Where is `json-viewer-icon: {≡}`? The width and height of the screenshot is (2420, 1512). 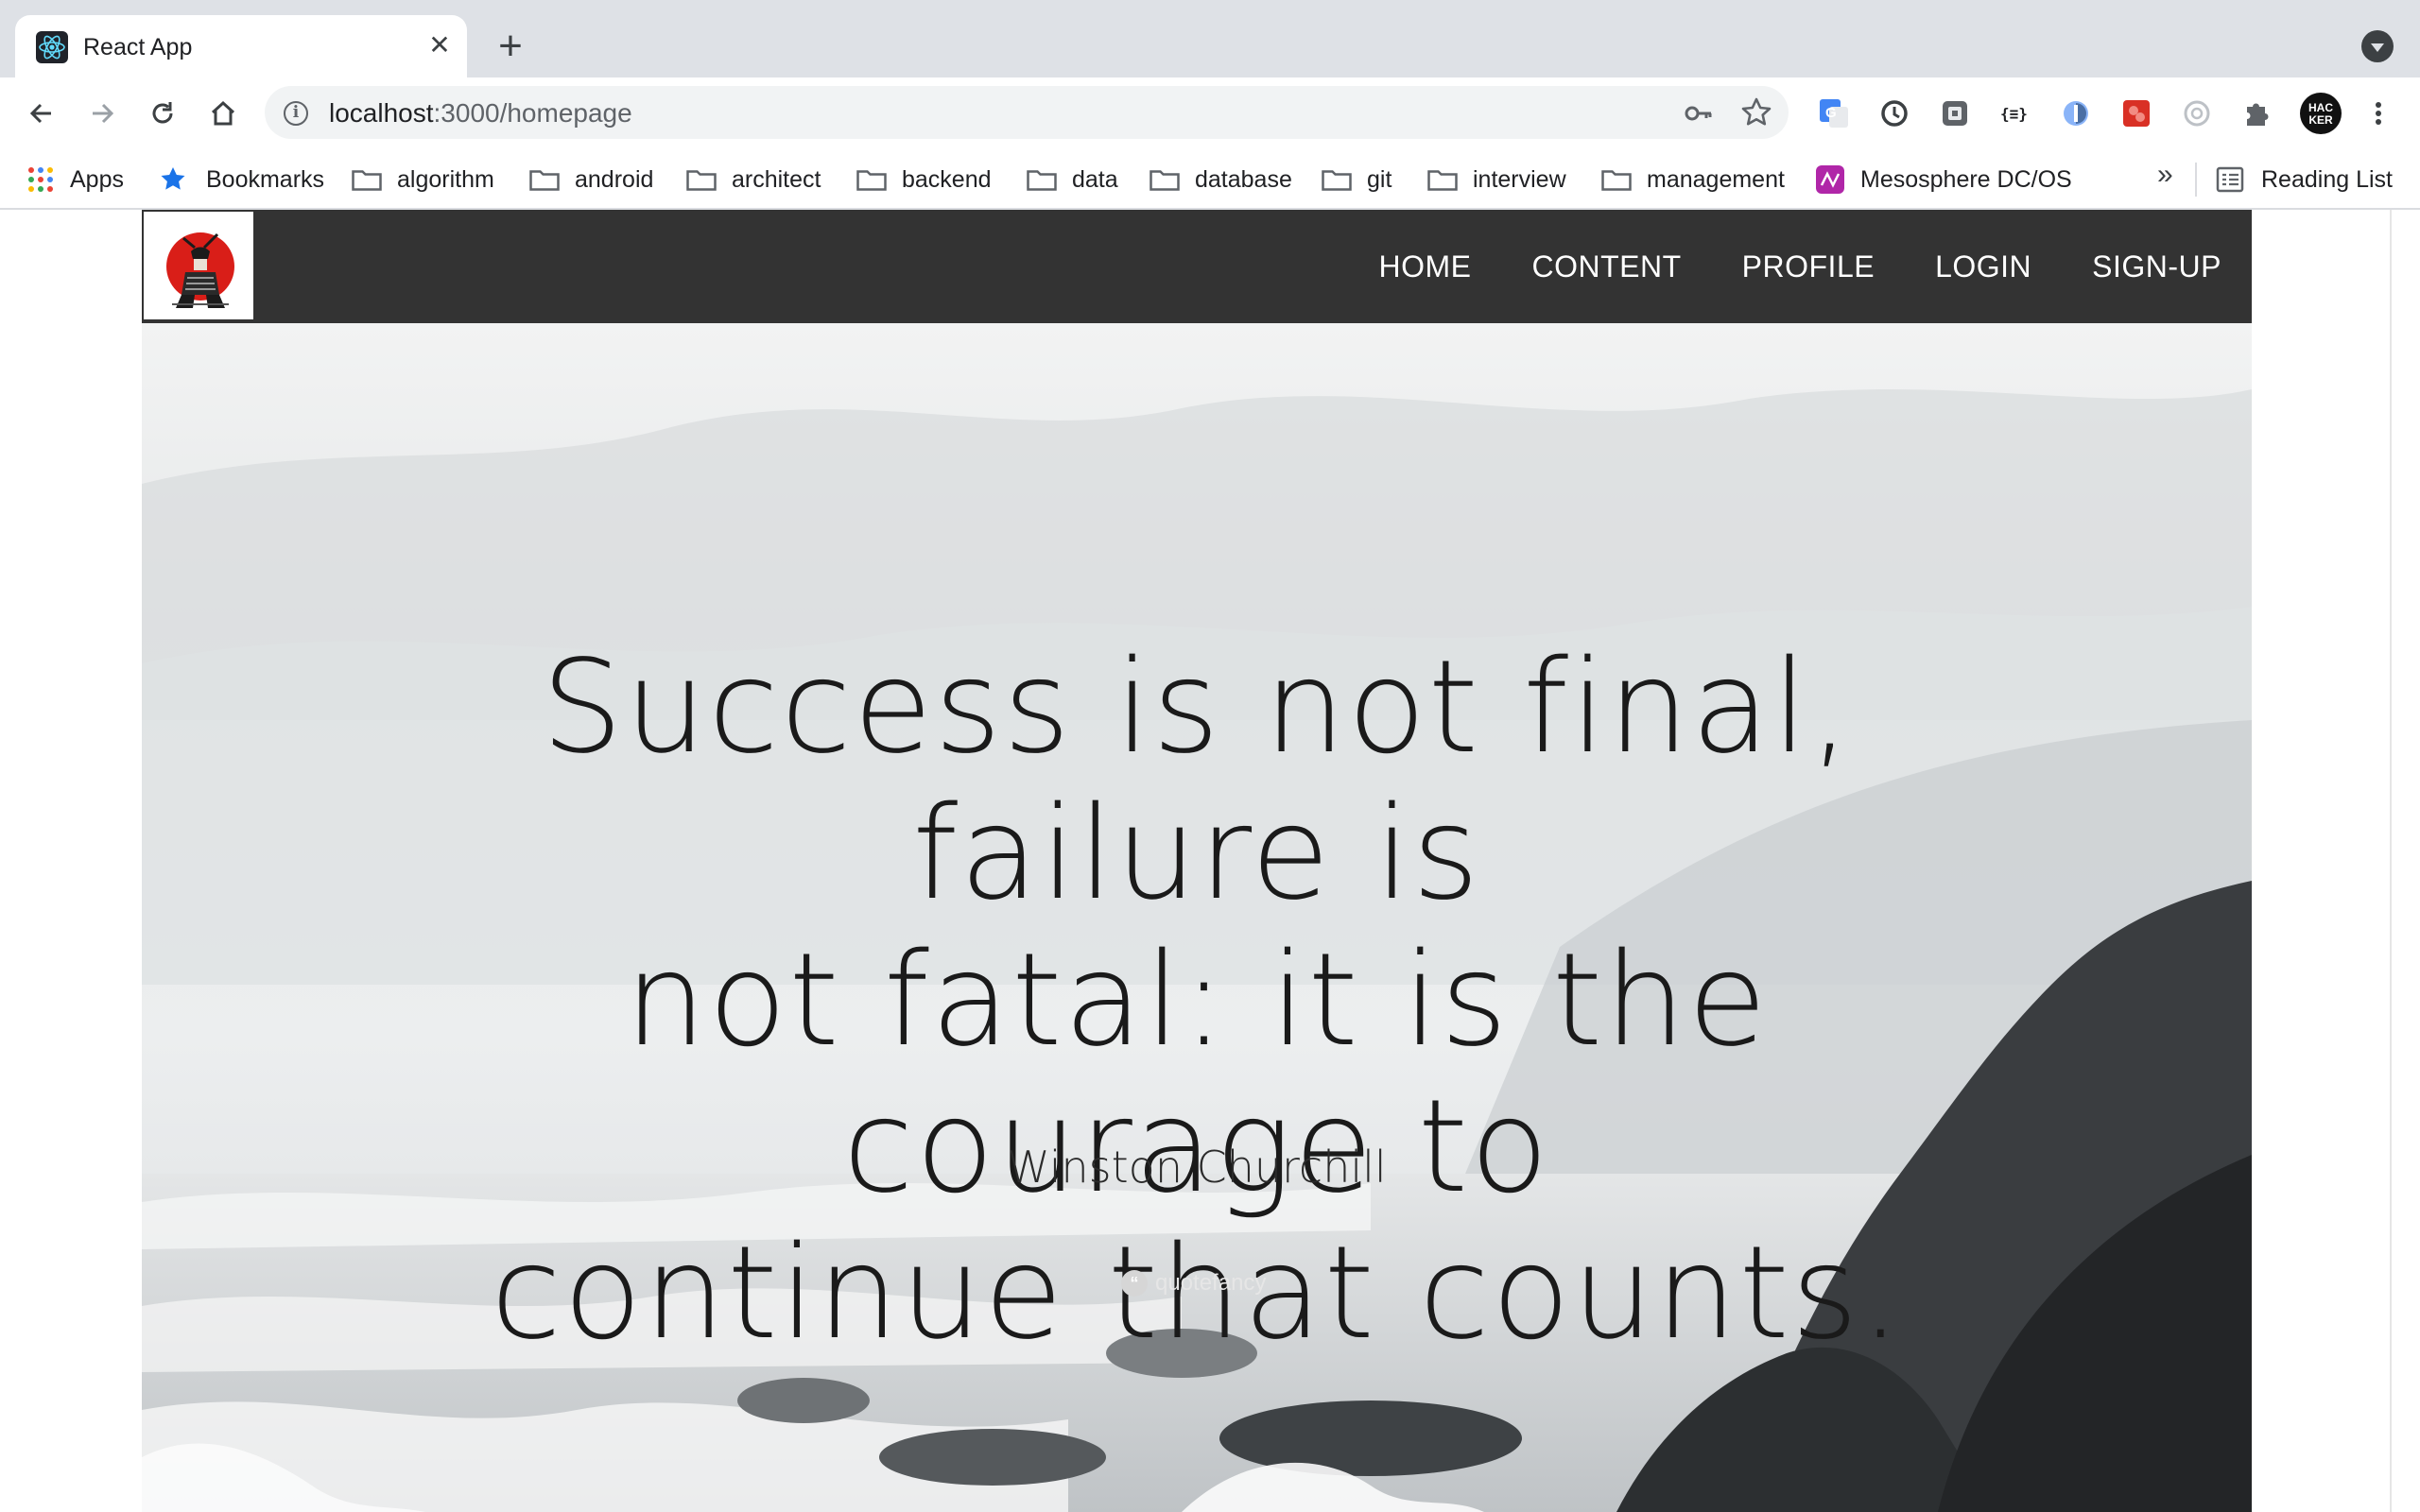 json-viewer-icon: {≡} is located at coordinates (2015, 113).